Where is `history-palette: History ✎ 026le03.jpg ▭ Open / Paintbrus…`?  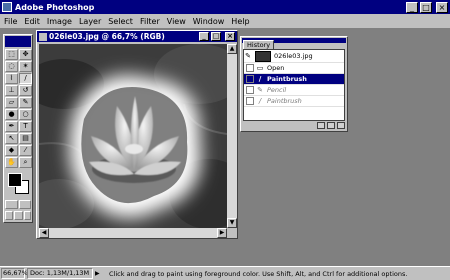 history-palette: History ✎ 026le03.jpg ▭ Open / Paintbrus… is located at coordinates (294, 84).